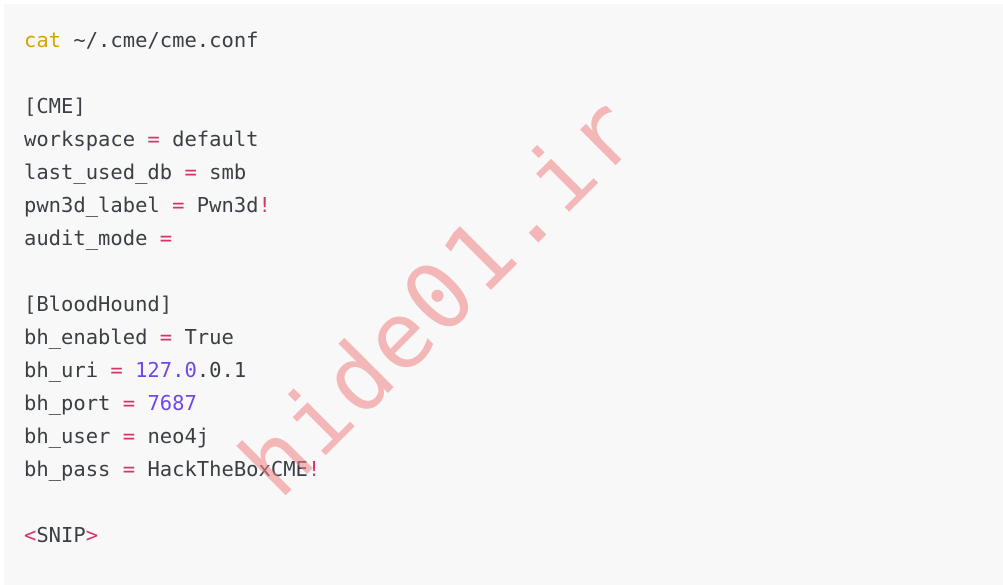  I want to click on config-value: .0.1, so click(221, 370).